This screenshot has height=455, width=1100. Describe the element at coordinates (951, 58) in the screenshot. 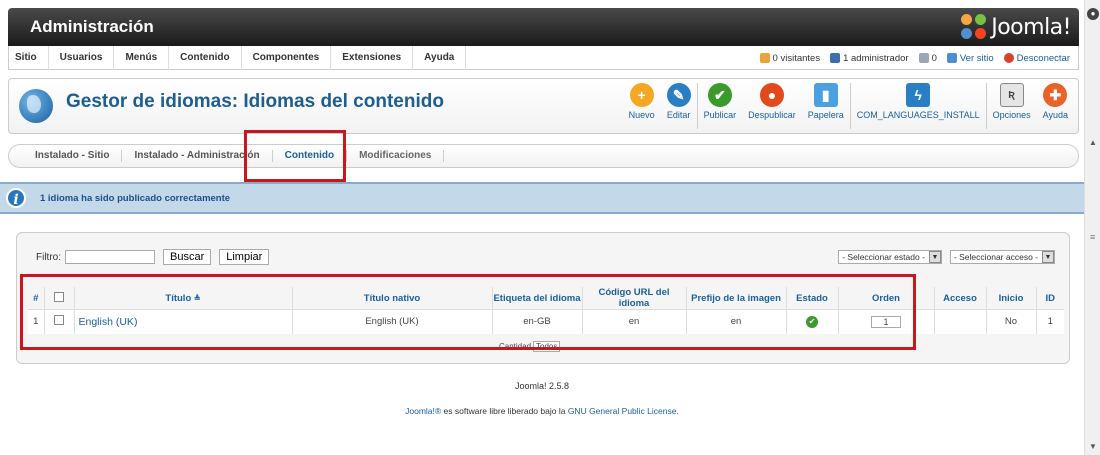

I see `monitor-icon` at that location.